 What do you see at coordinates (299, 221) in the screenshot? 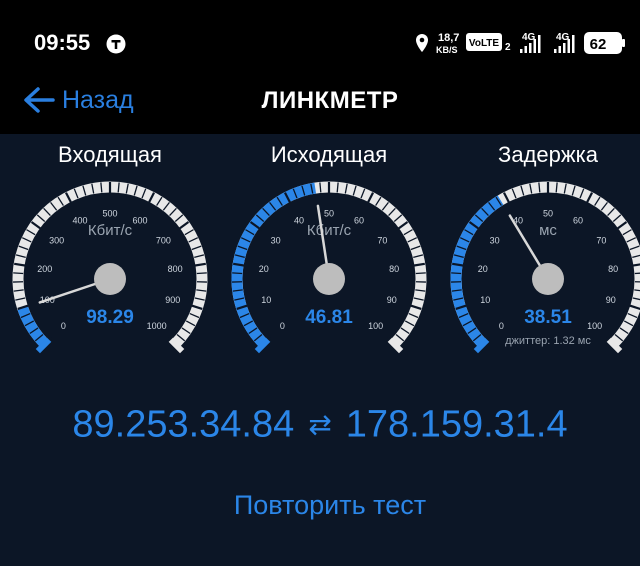
I see `gauge-tick-label: 40` at bounding box center [299, 221].